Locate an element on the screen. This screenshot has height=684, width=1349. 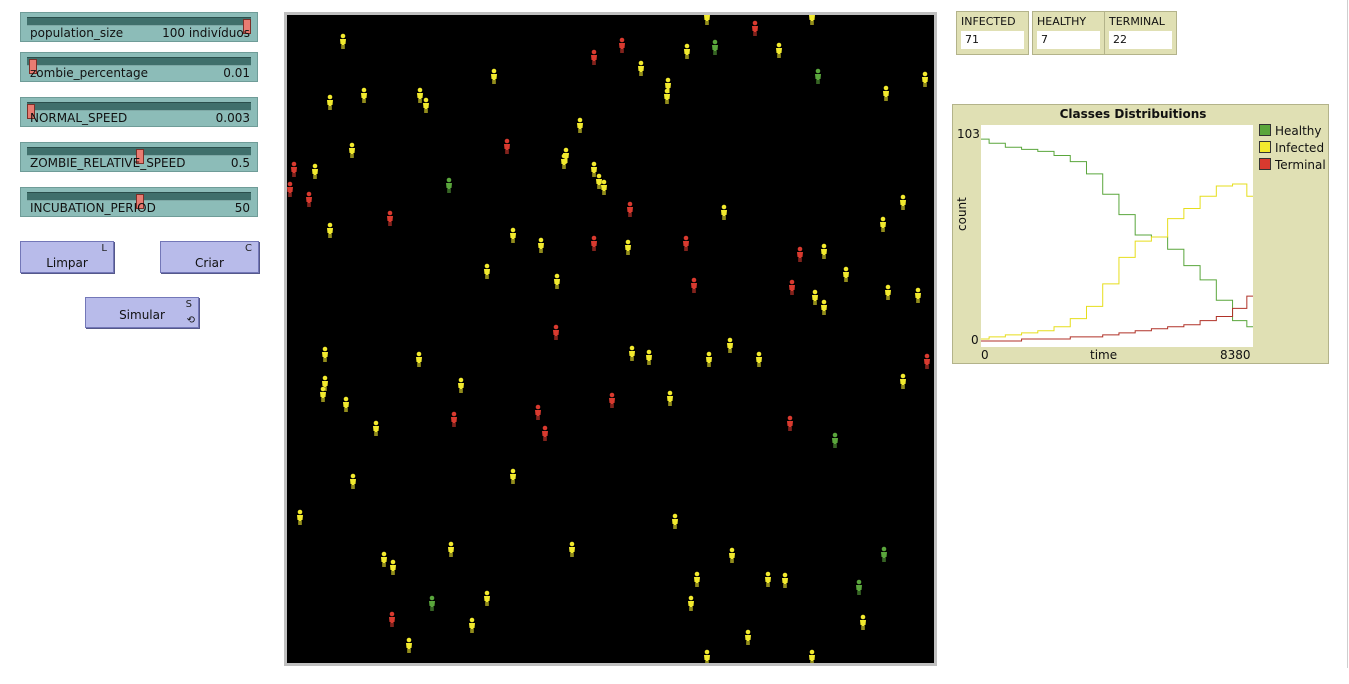
slider-value: 100 indivíduos is located at coordinates (206, 33).